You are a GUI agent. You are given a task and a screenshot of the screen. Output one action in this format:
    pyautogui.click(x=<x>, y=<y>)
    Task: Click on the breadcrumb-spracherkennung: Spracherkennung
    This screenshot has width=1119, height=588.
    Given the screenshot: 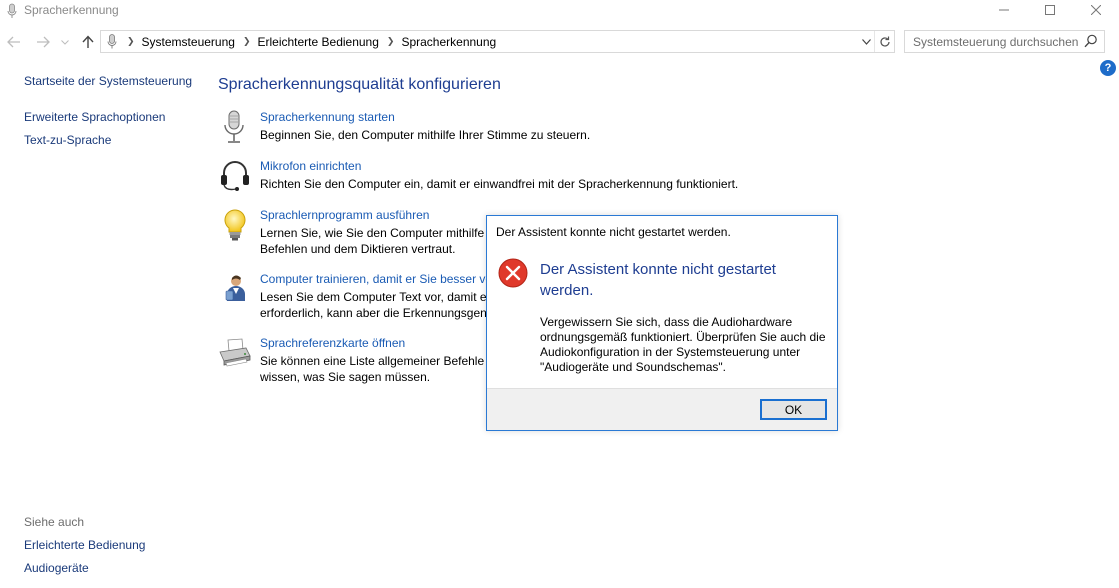 What is the action you would take?
    pyautogui.click(x=448, y=42)
    